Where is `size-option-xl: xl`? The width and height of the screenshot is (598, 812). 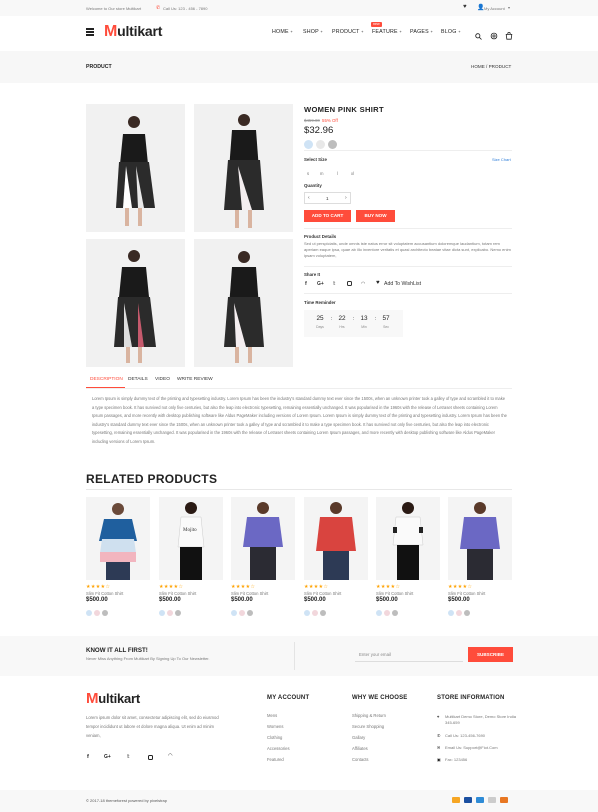 size-option-xl: xl is located at coordinates (352, 173).